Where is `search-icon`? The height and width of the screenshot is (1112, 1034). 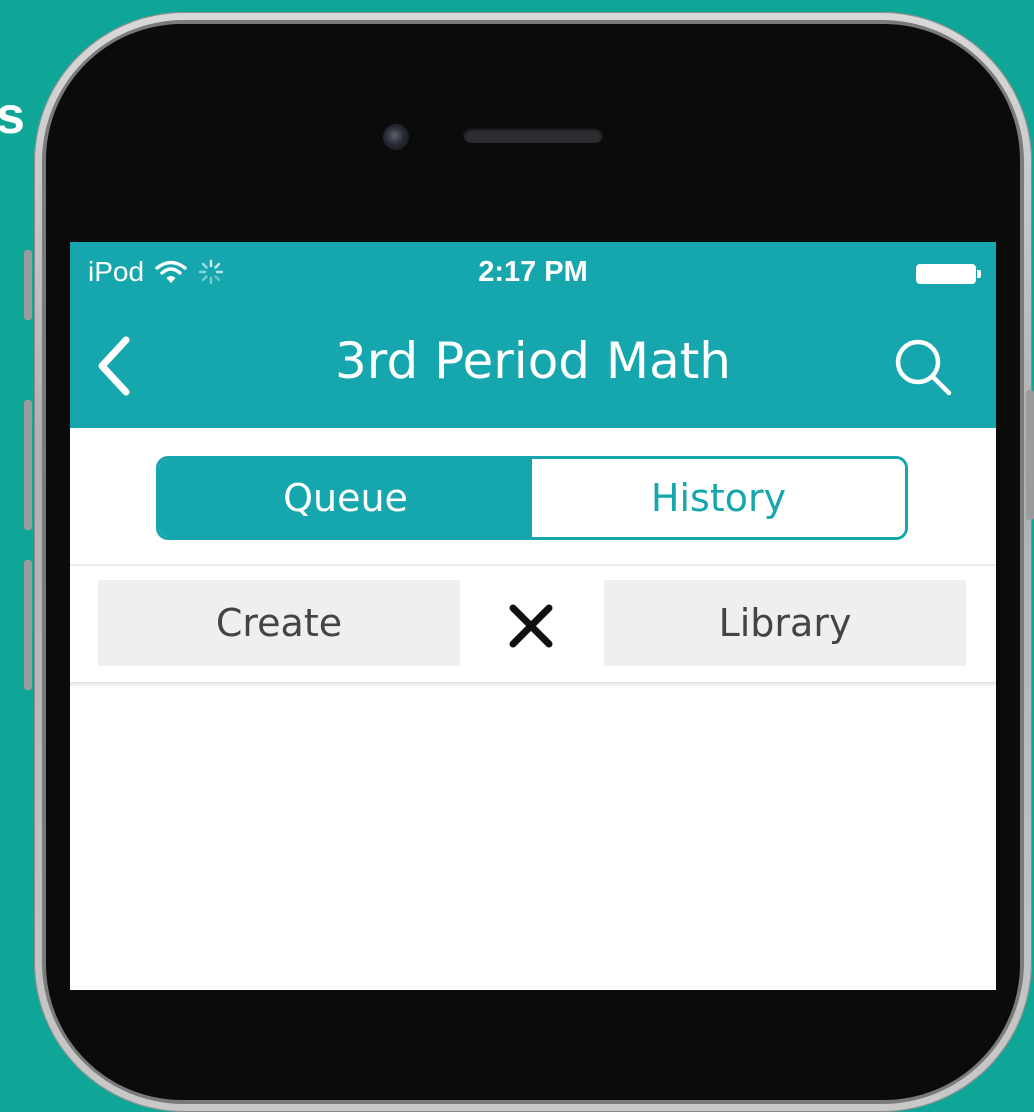
search-icon is located at coordinates (923, 367).